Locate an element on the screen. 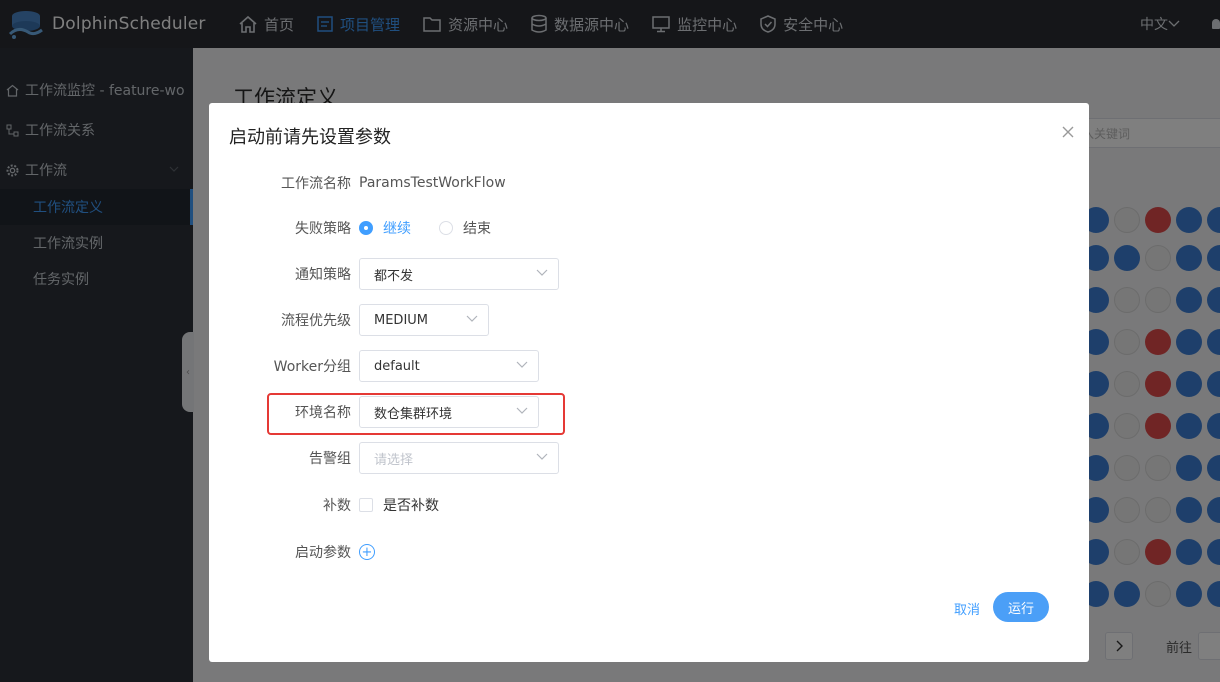 The width and height of the screenshot is (1220, 682). failure-continue-radio: 继续 is located at coordinates (385, 228).